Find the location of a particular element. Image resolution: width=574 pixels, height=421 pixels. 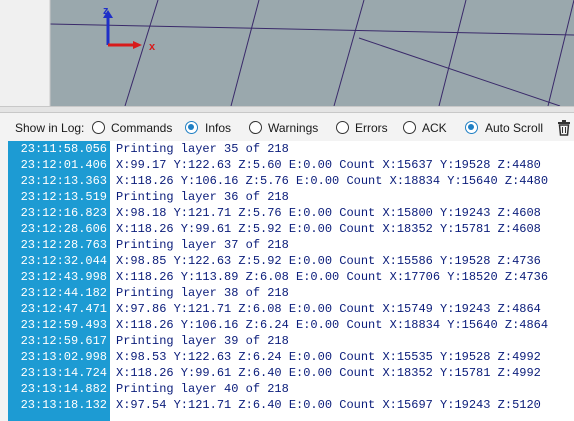

show-in-log-label: Show in Log: is located at coordinates (50, 128).